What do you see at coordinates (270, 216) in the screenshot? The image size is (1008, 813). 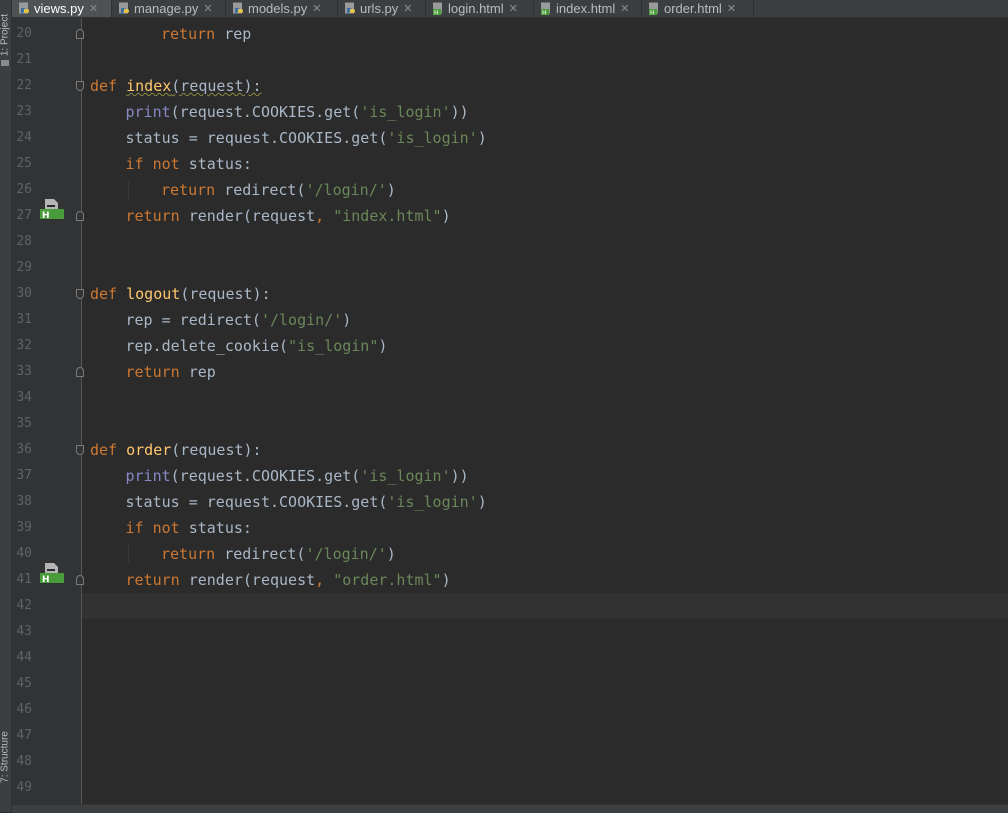 I see `code-line: return render(request, "index.html")` at bounding box center [270, 216].